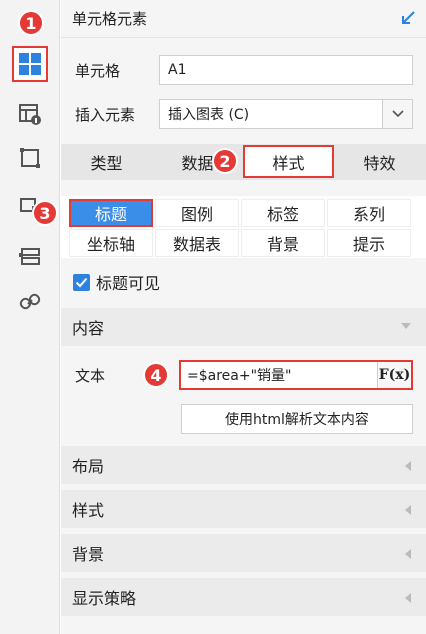 This screenshot has height=634, width=426. I want to click on title-visible-checkbox, so click(81, 282).